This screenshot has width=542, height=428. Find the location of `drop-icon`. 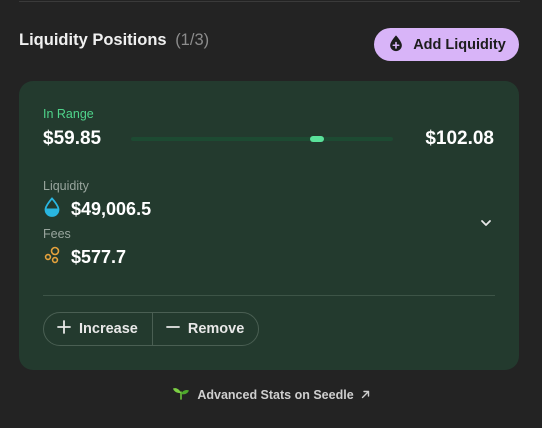

drop-icon is located at coordinates (52, 209).